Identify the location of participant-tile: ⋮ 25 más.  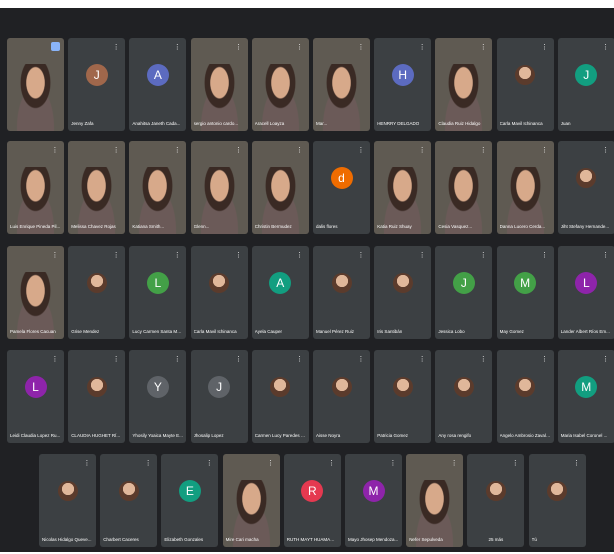
(496, 500).